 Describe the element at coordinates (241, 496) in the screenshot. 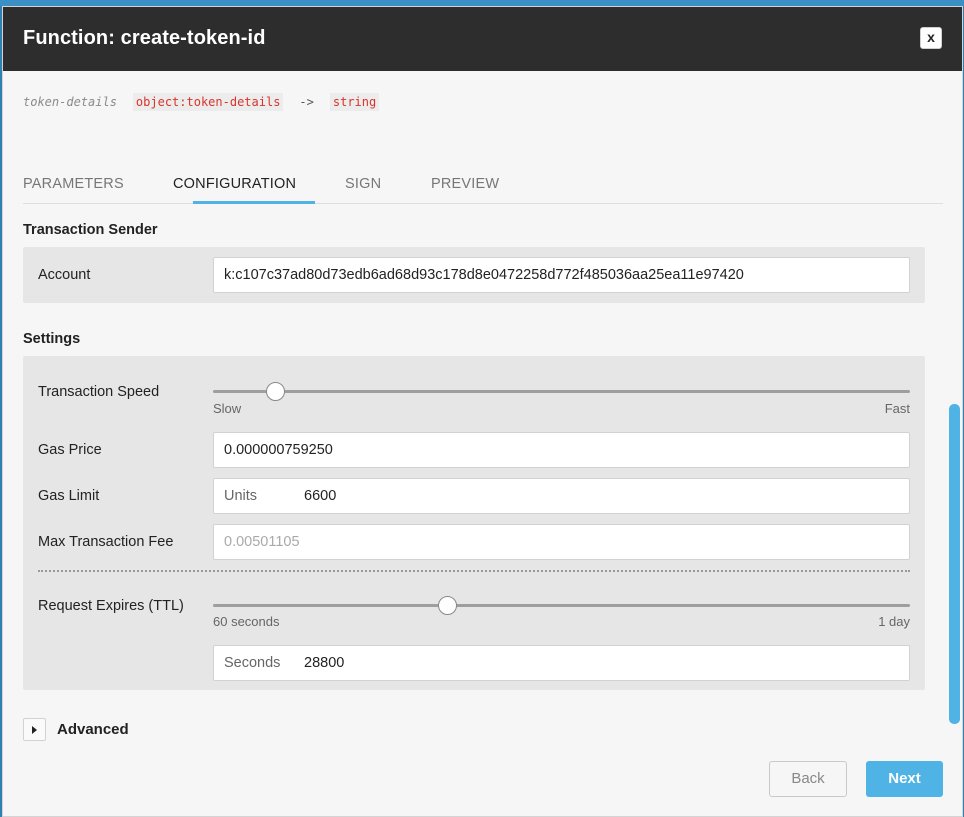

I see `gas-limit-units-prefix: Units` at that location.